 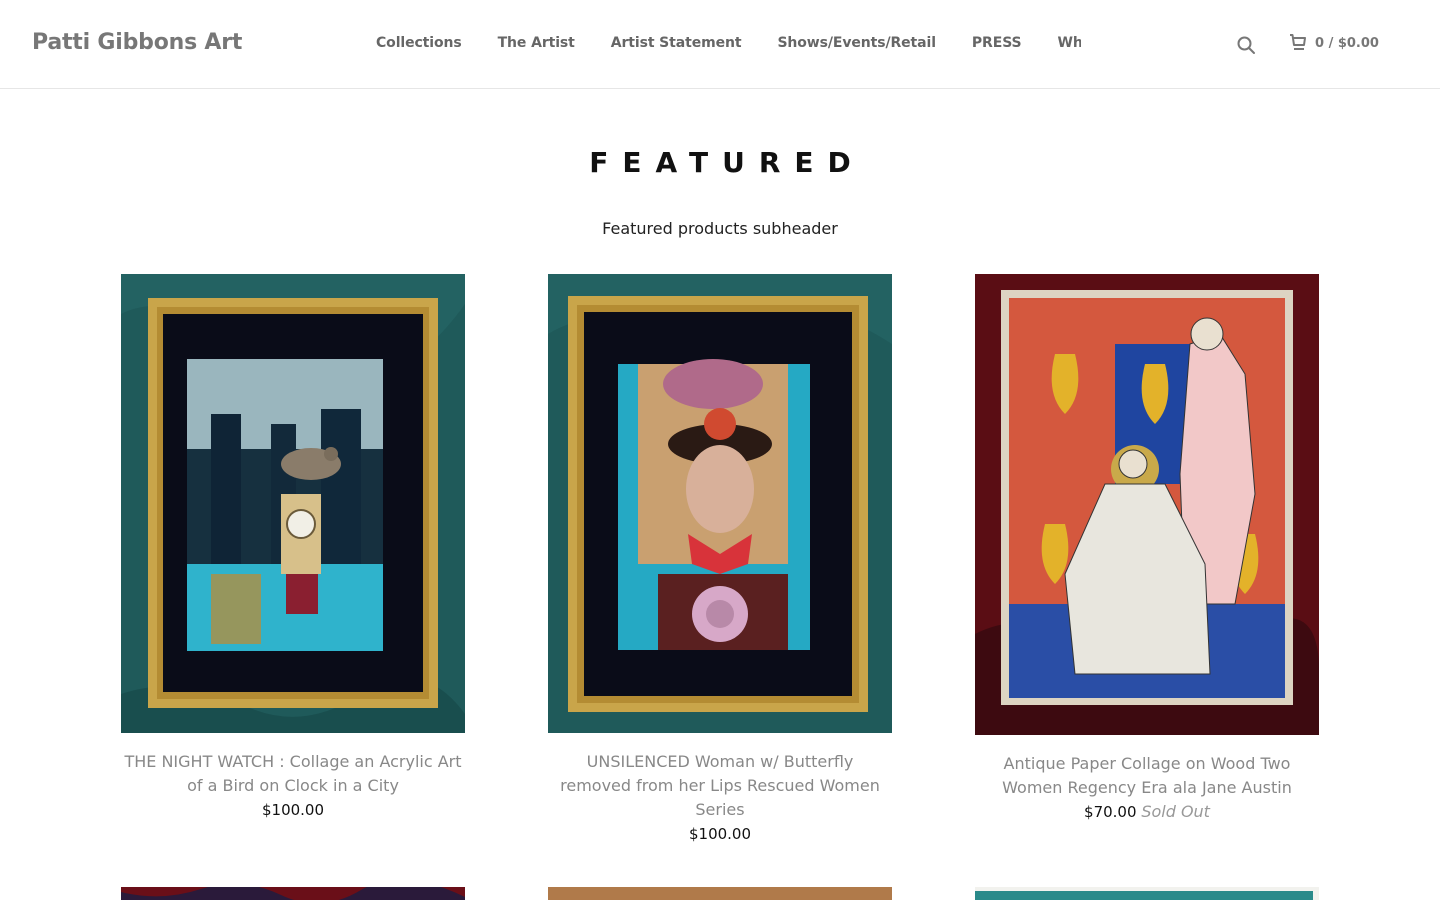 I want to click on cart-summary: 0 / $0.00, so click(x=1347, y=43).